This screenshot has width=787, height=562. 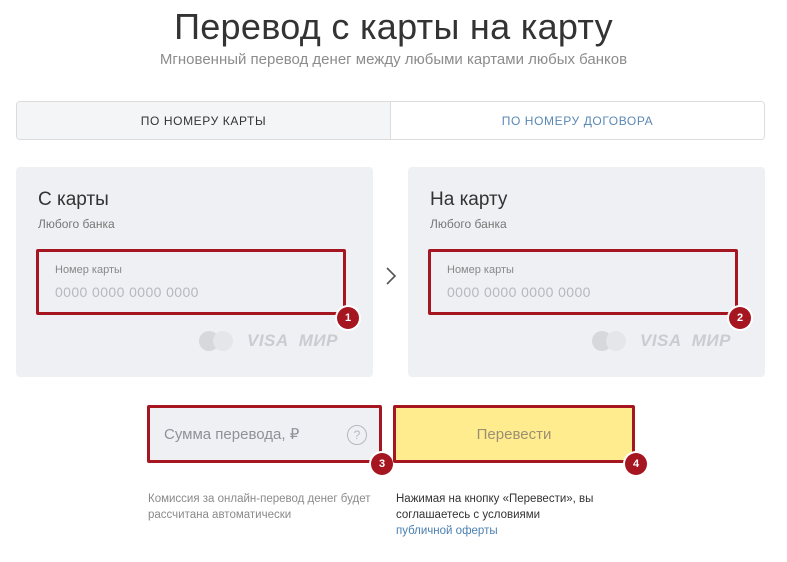 What do you see at coordinates (469, 199) in the screenshot?
I see `to-card-title: На карту` at bounding box center [469, 199].